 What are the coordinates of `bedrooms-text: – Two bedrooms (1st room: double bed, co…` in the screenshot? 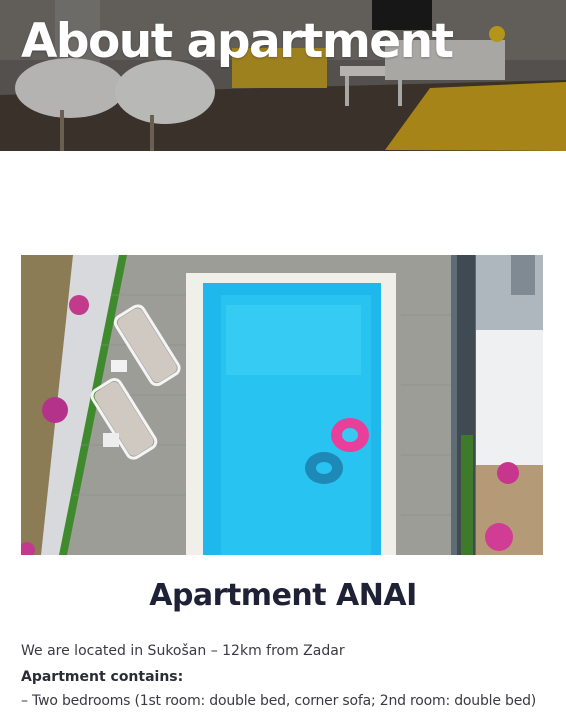 It's located at (279, 701).